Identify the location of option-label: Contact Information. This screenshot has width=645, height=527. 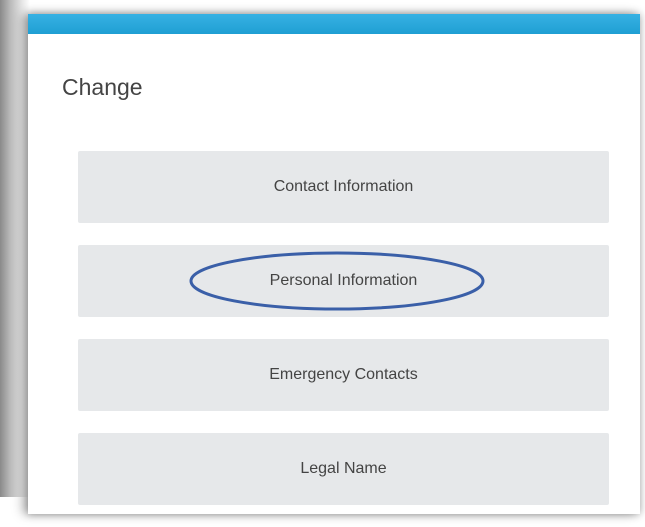
(343, 186).